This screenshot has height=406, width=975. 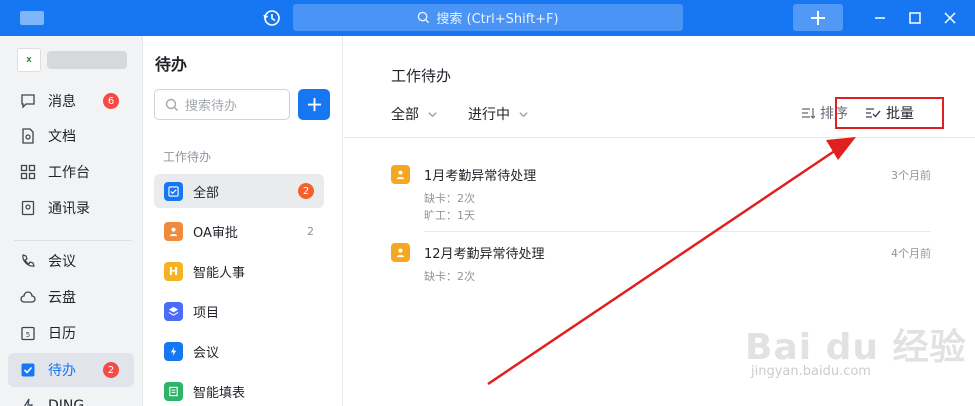 I want to click on sort-icon, so click(x=808, y=113).